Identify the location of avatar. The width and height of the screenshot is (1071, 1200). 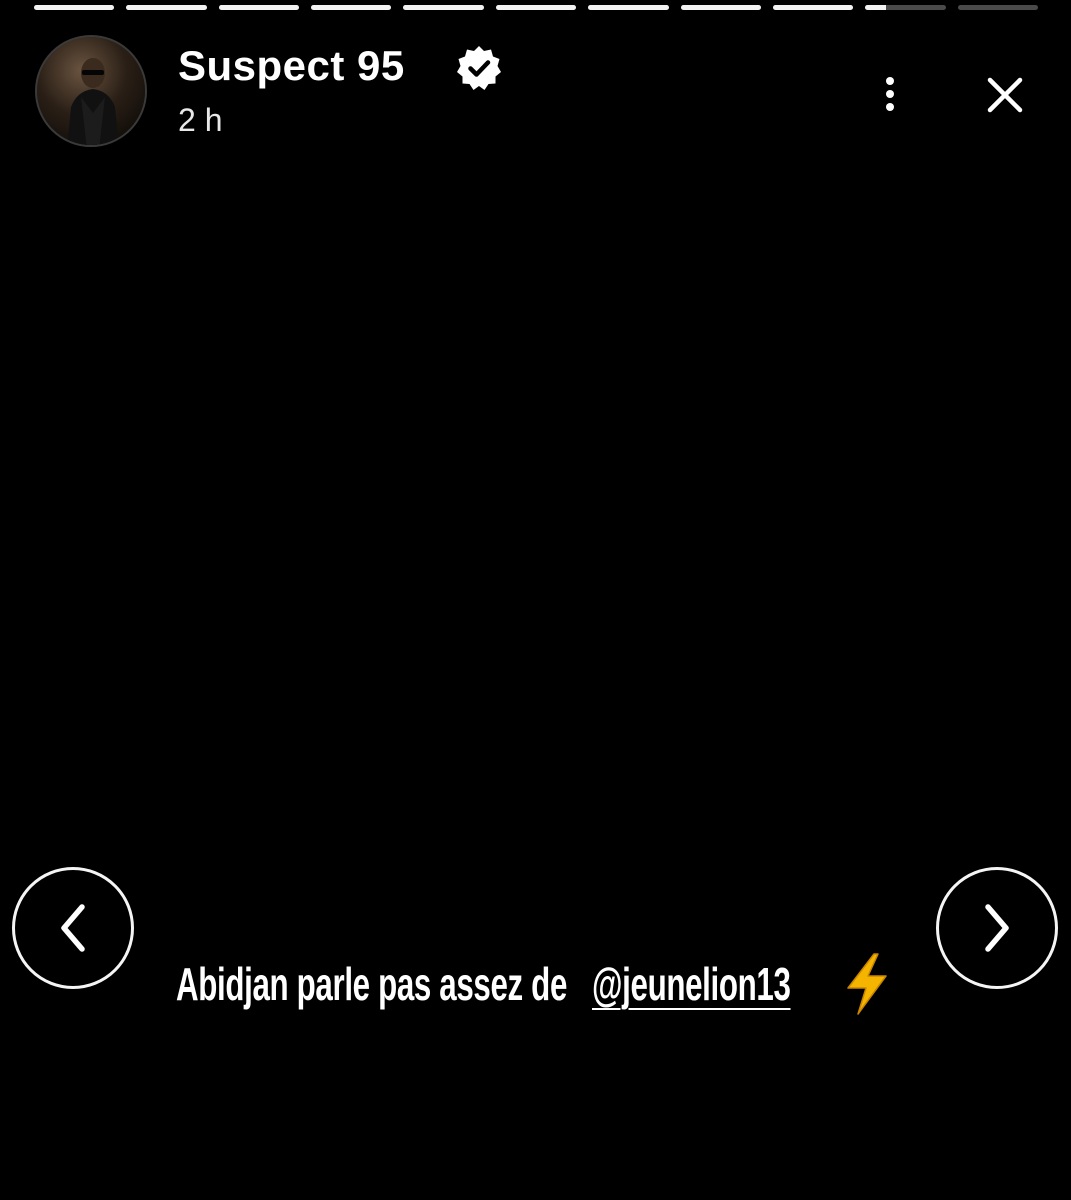
(91, 91).